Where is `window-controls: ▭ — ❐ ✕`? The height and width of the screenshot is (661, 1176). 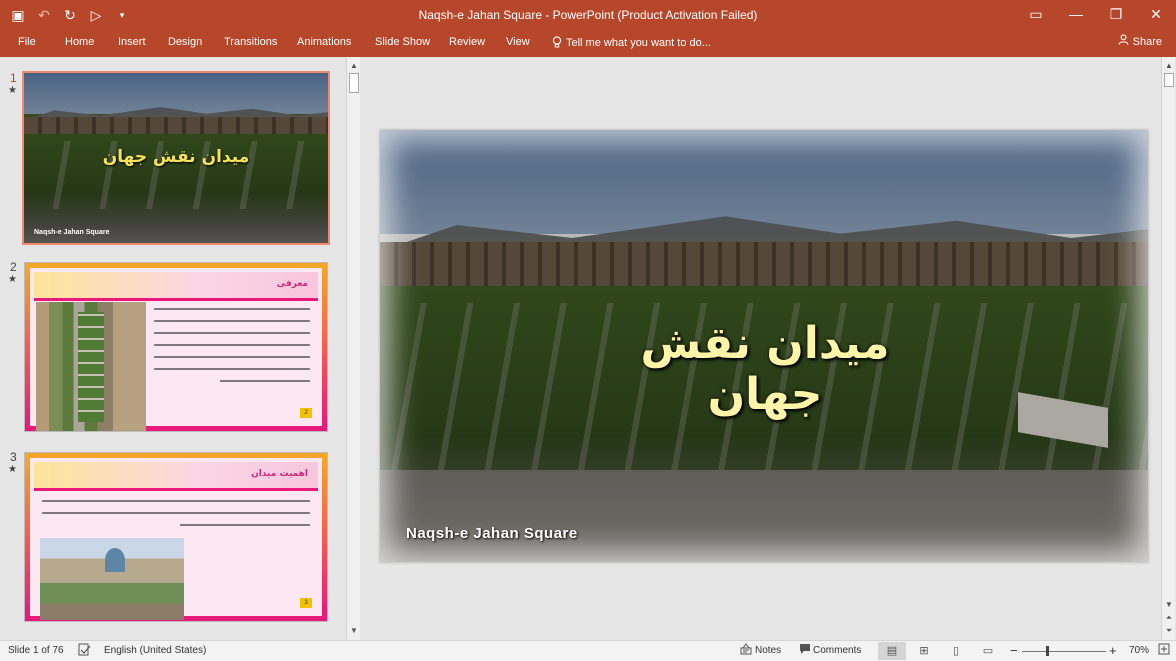
window-controls: ▭ — ❐ ✕ is located at coordinates (1096, 15).